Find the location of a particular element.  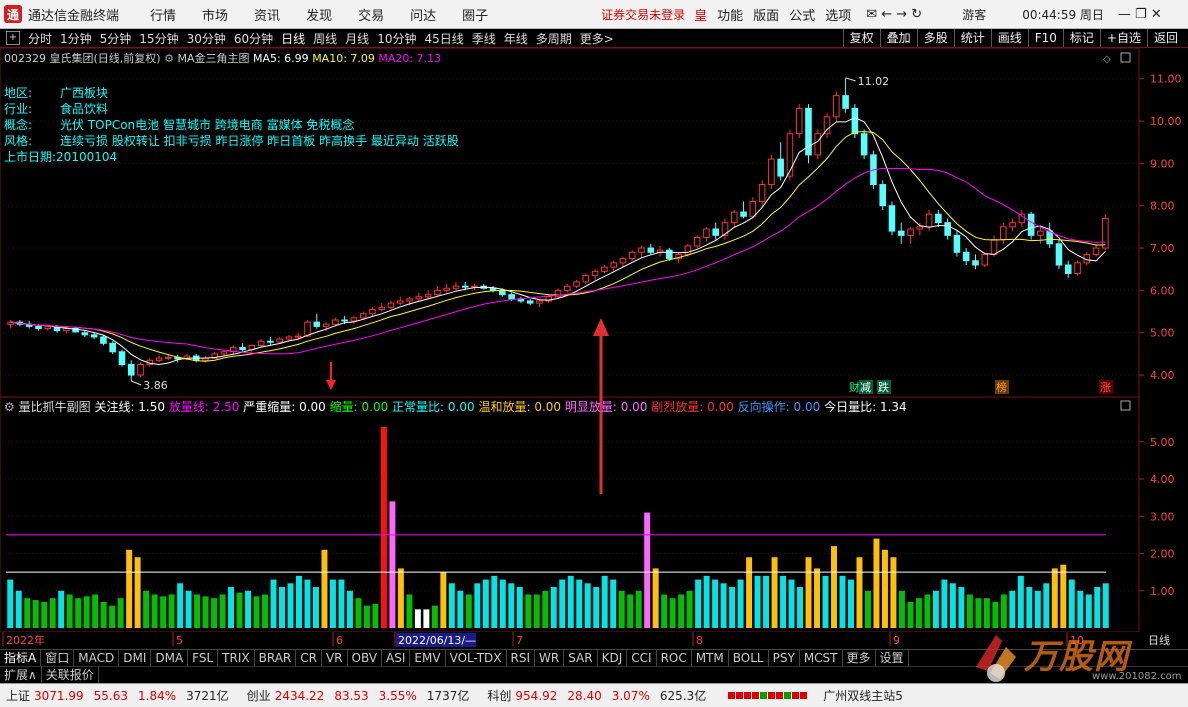

indicator-tab-dmi: DMI is located at coordinates (135, 658).